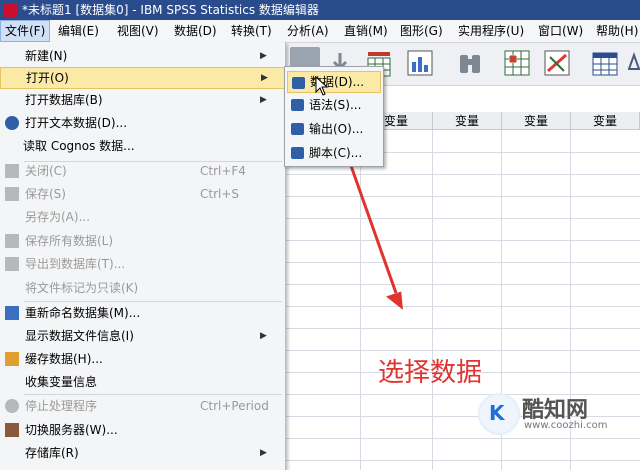  I want to click on mouse-cursor-icon, so click(322, 86).